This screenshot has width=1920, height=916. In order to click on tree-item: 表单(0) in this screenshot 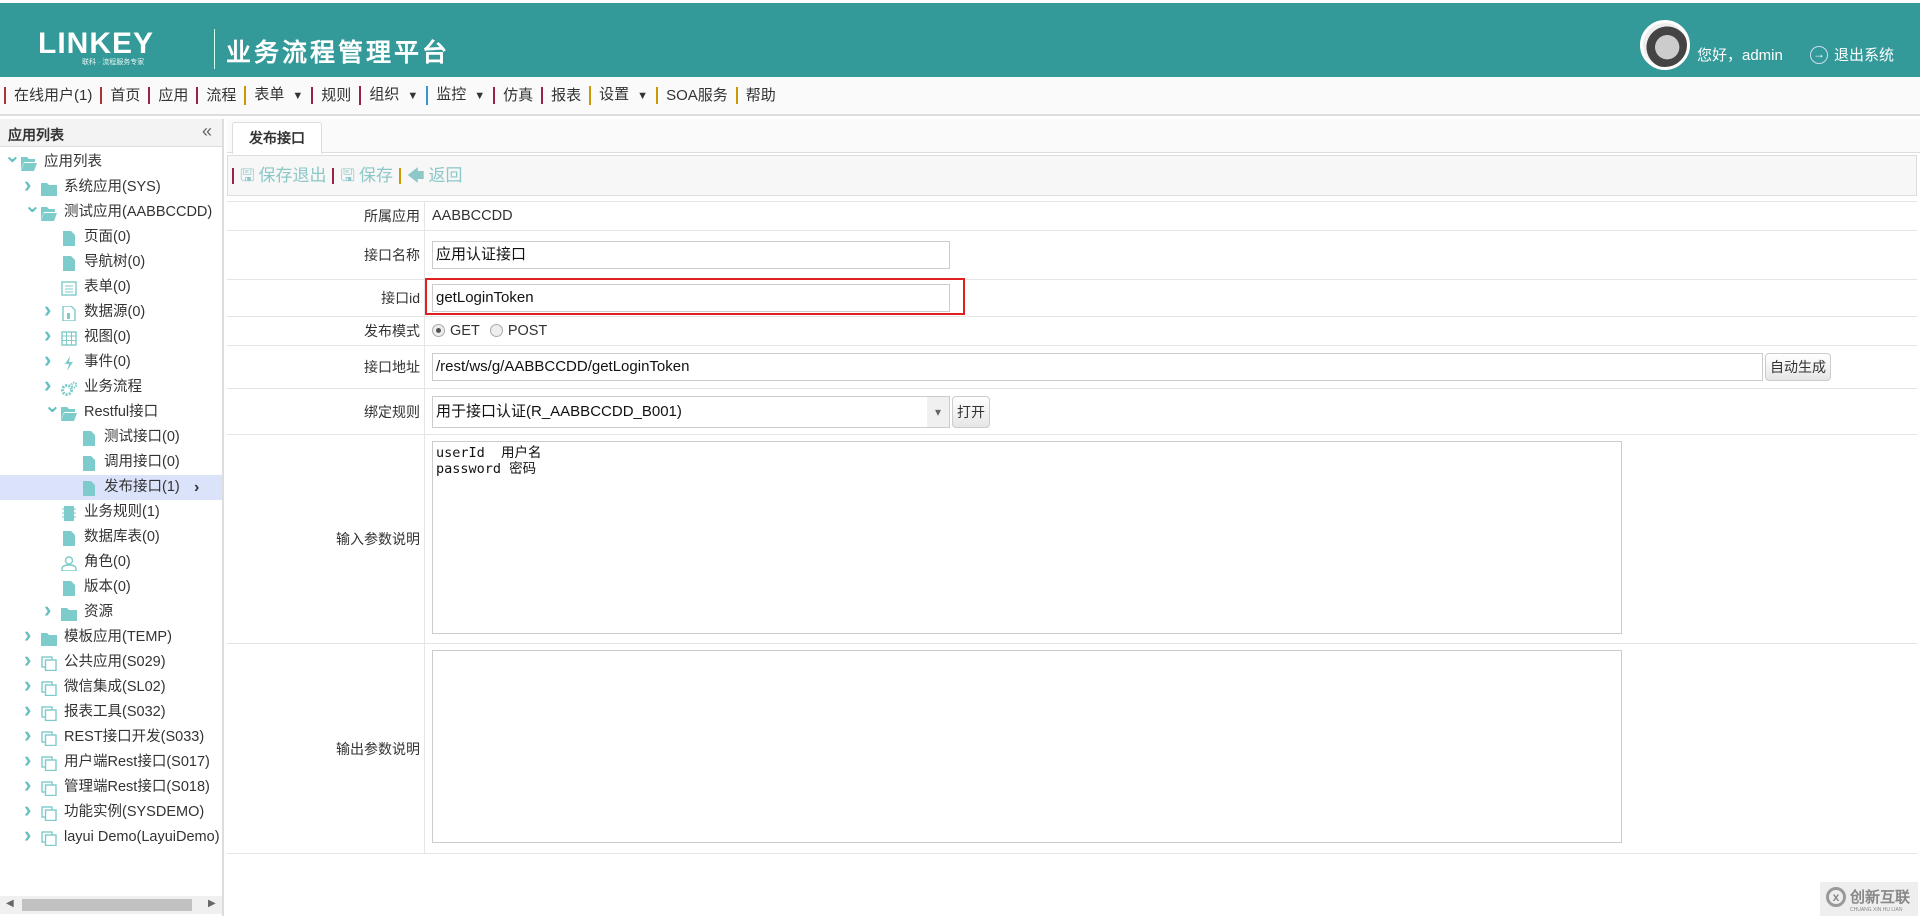, I will do `click(111, 287)`.